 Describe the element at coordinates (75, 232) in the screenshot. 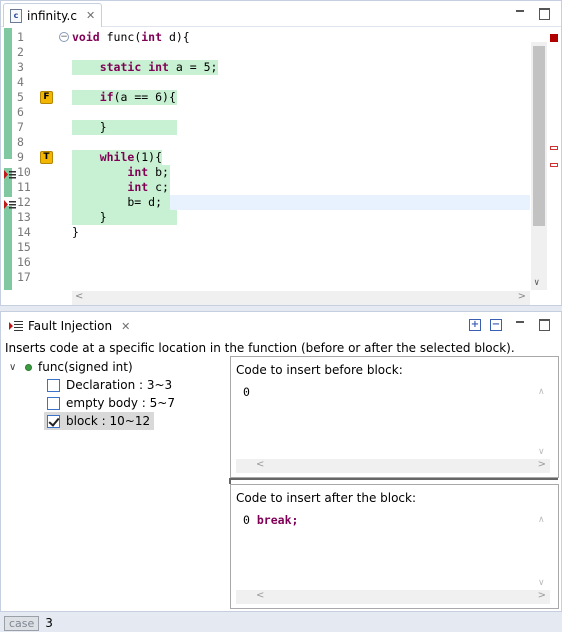

I see `code-text: }` at that location.